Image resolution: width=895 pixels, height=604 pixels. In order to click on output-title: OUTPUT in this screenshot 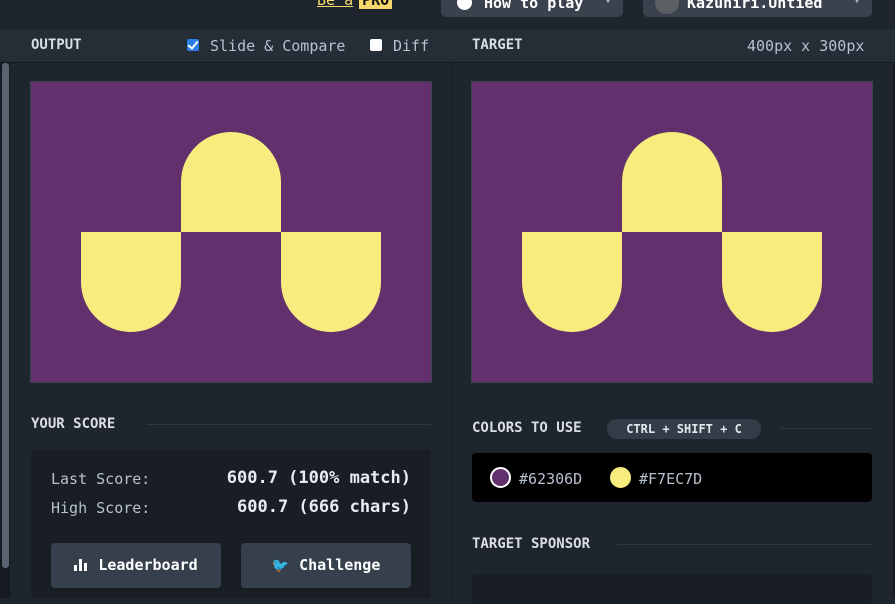, I will do `click(56, 45)`.